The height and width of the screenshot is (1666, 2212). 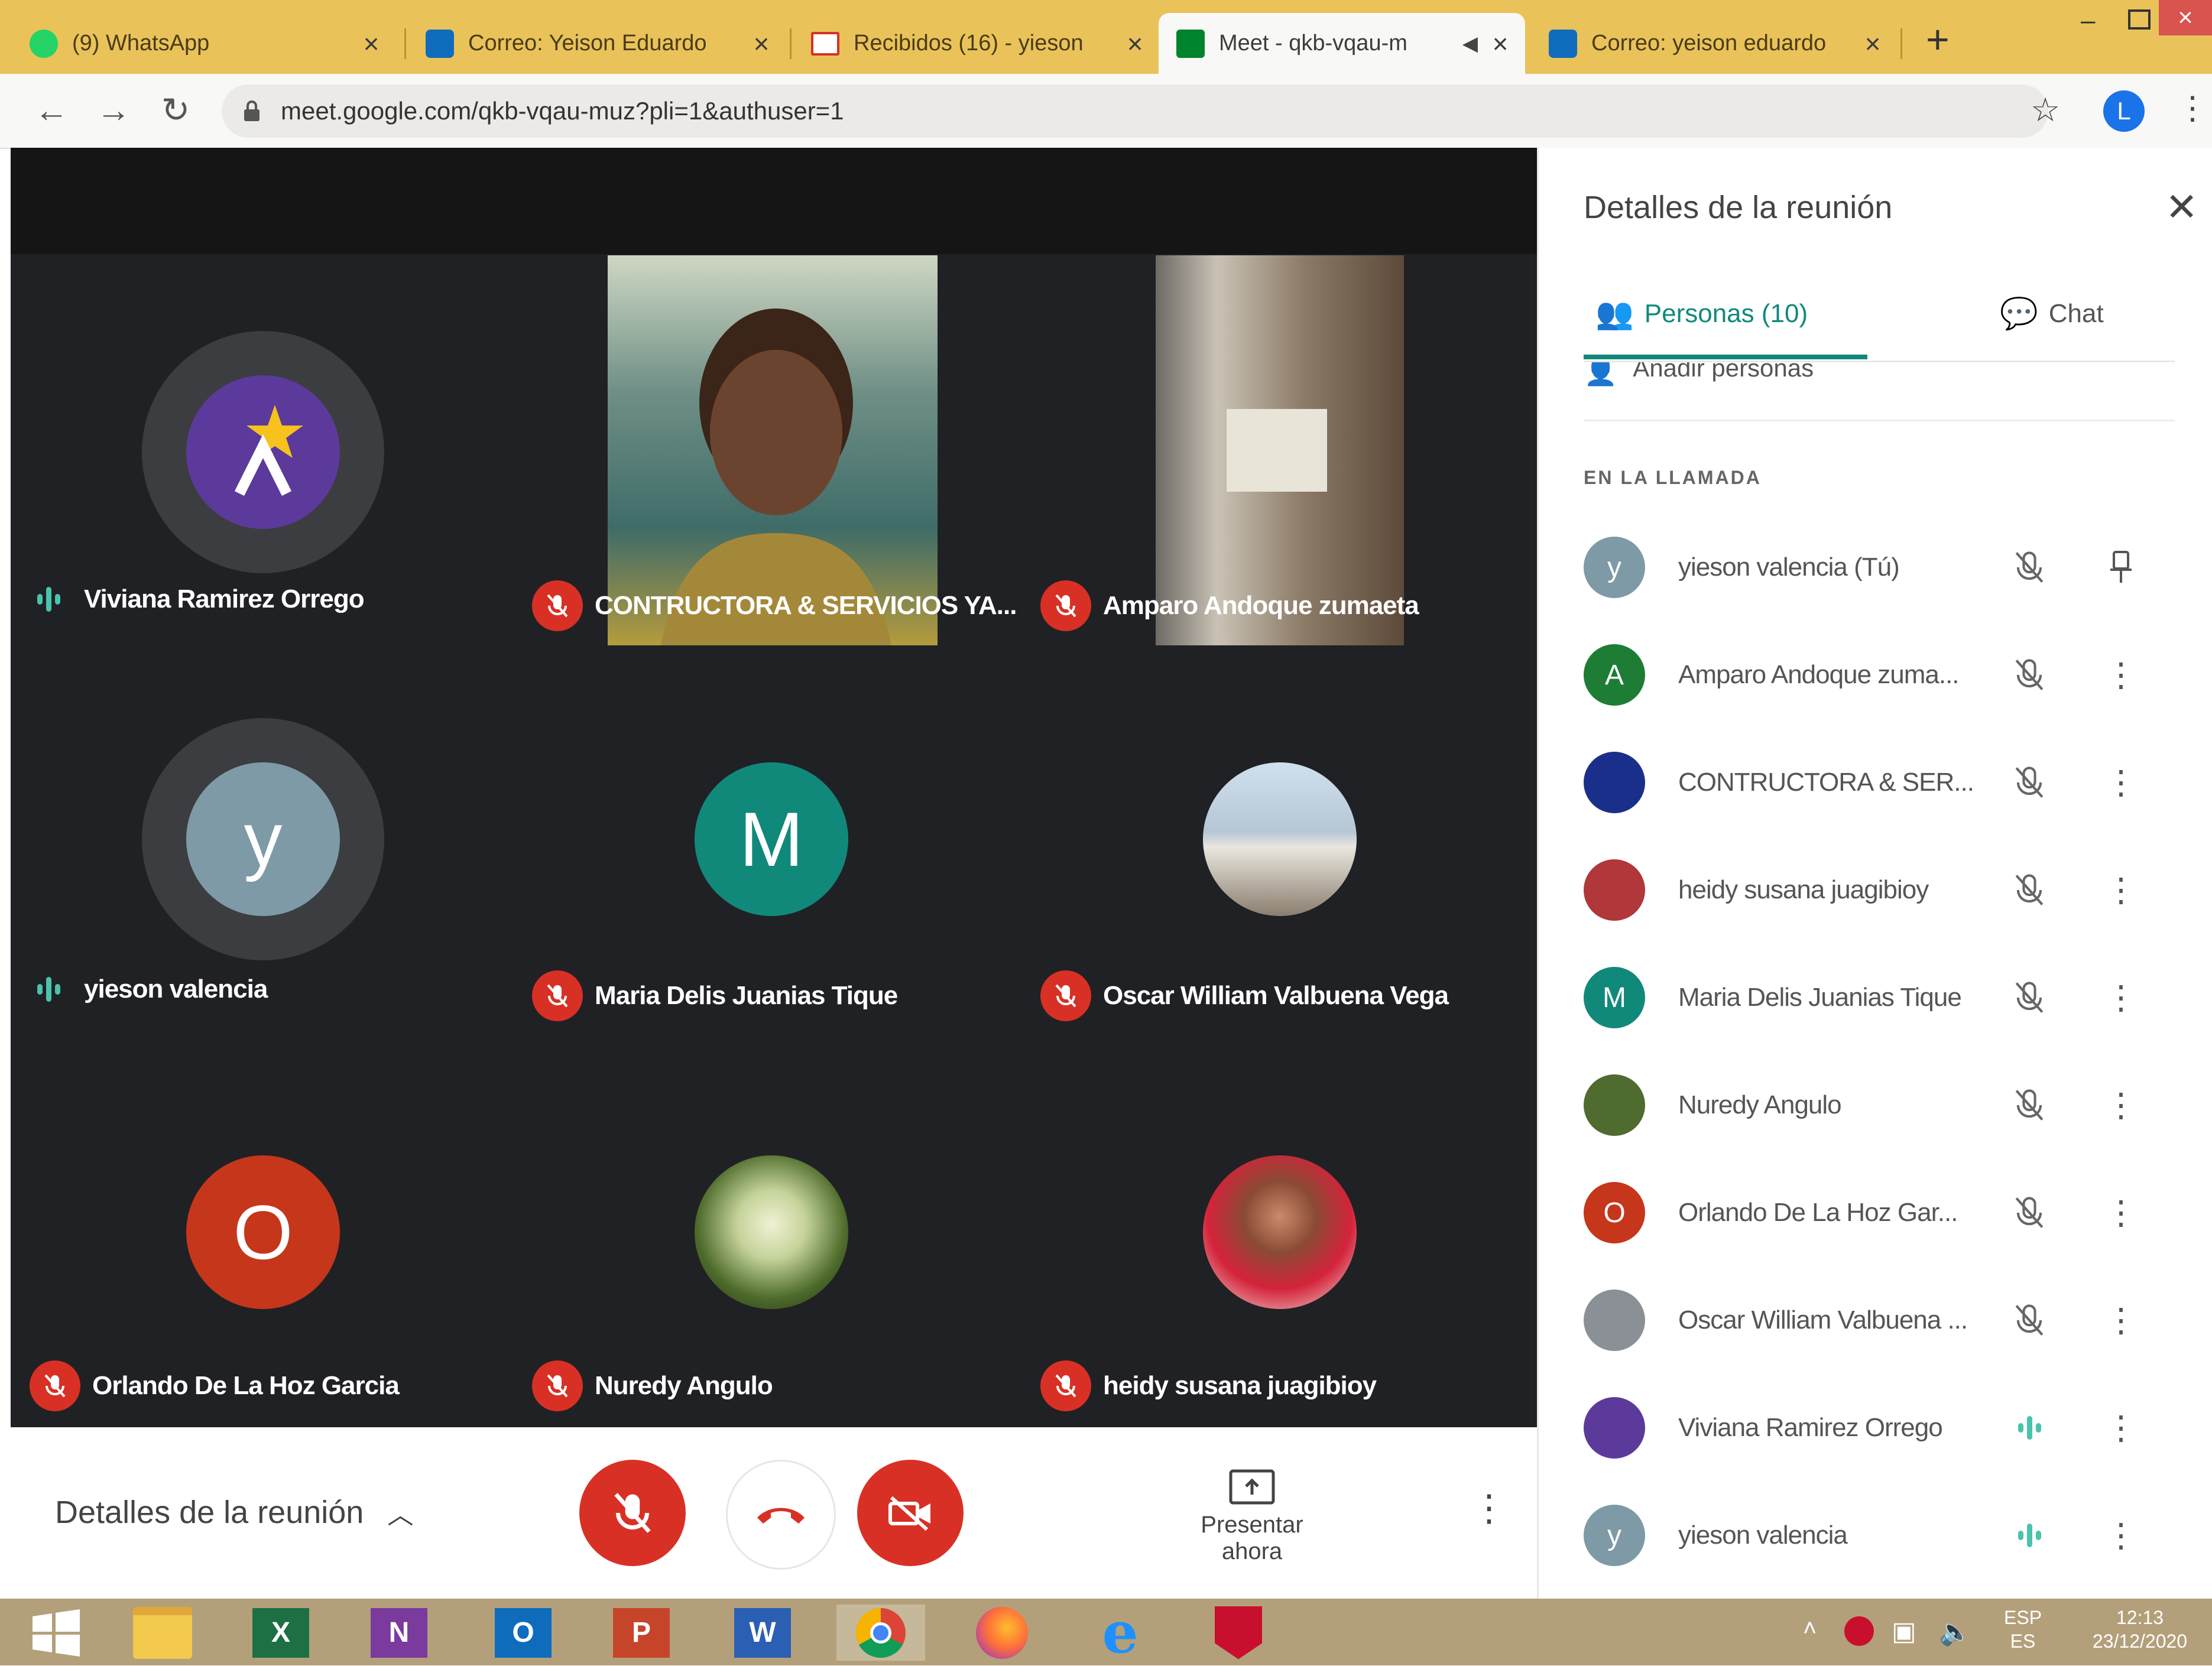 I want to click on audio-playing-icon: ◀︎, so click(x=1470, y=44).